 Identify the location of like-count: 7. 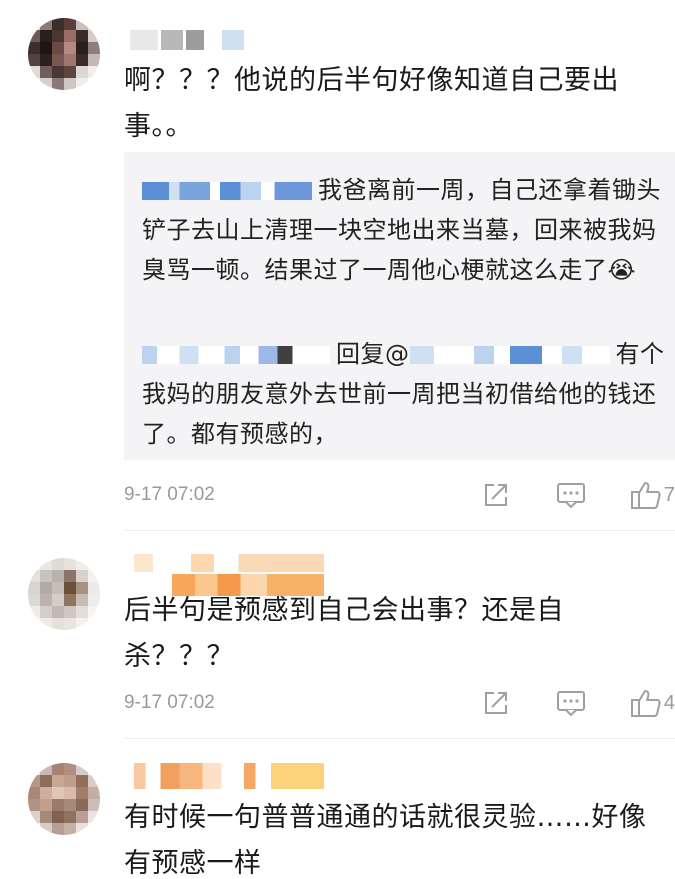
(669, 494).